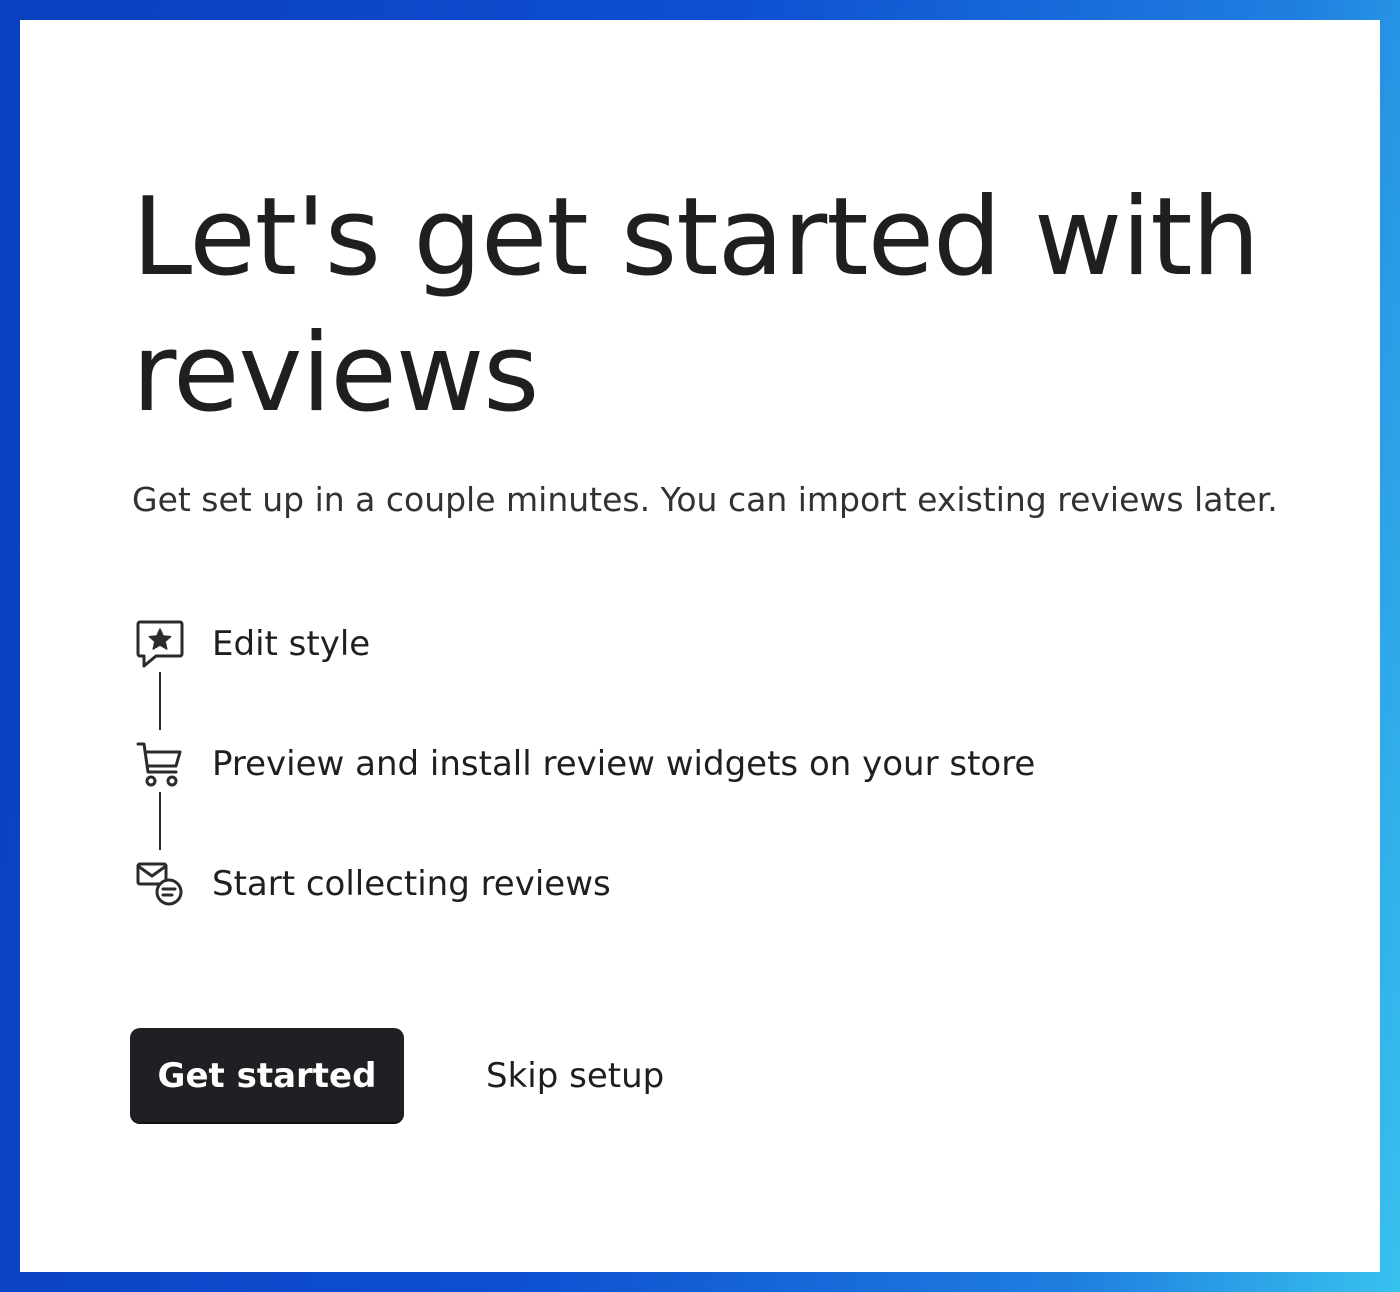  What do you see at coordinates (411, 884) in the screenshot?
I see `step-label: Start collecting reviews` at bounding box center [411, 884].